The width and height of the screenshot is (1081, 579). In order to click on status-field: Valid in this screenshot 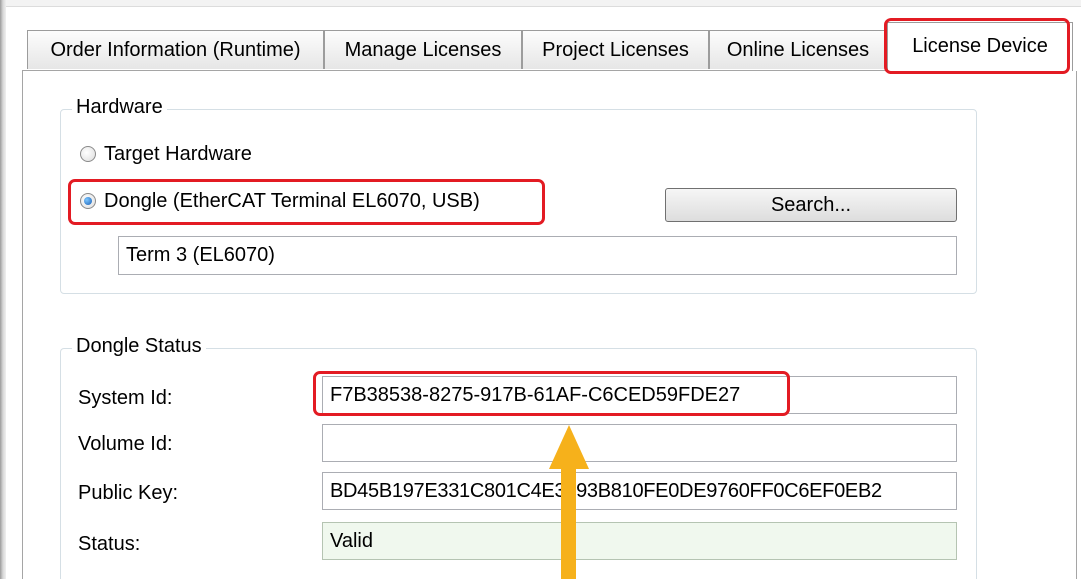, I will do `click(639, 541)`.